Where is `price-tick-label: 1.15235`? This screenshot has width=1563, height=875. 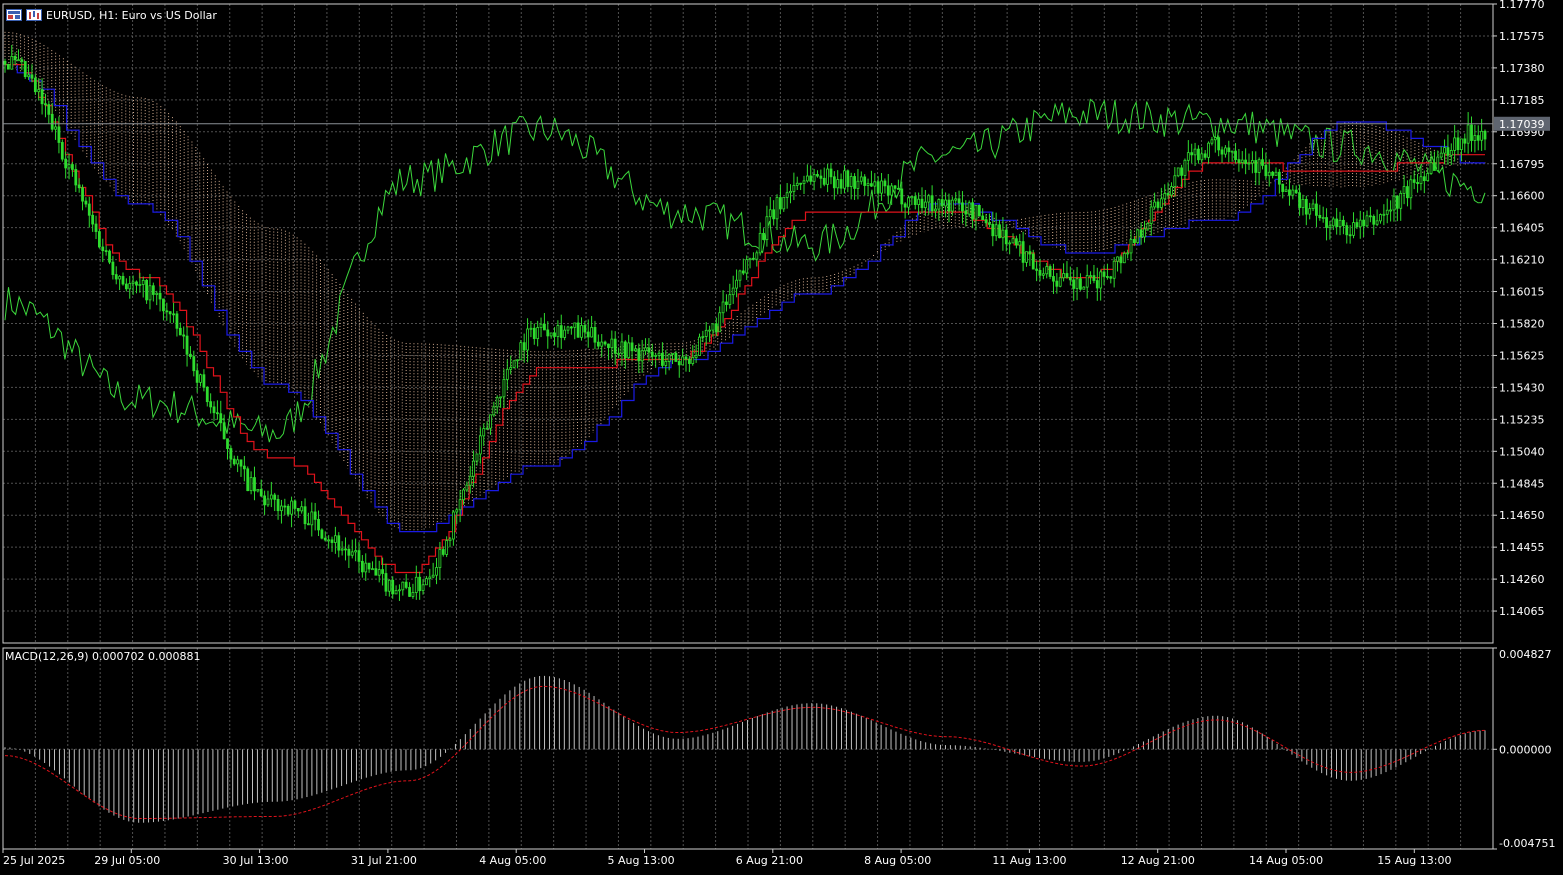
price-tick-label: 1.15235 is located at coordinates (1522, 419).